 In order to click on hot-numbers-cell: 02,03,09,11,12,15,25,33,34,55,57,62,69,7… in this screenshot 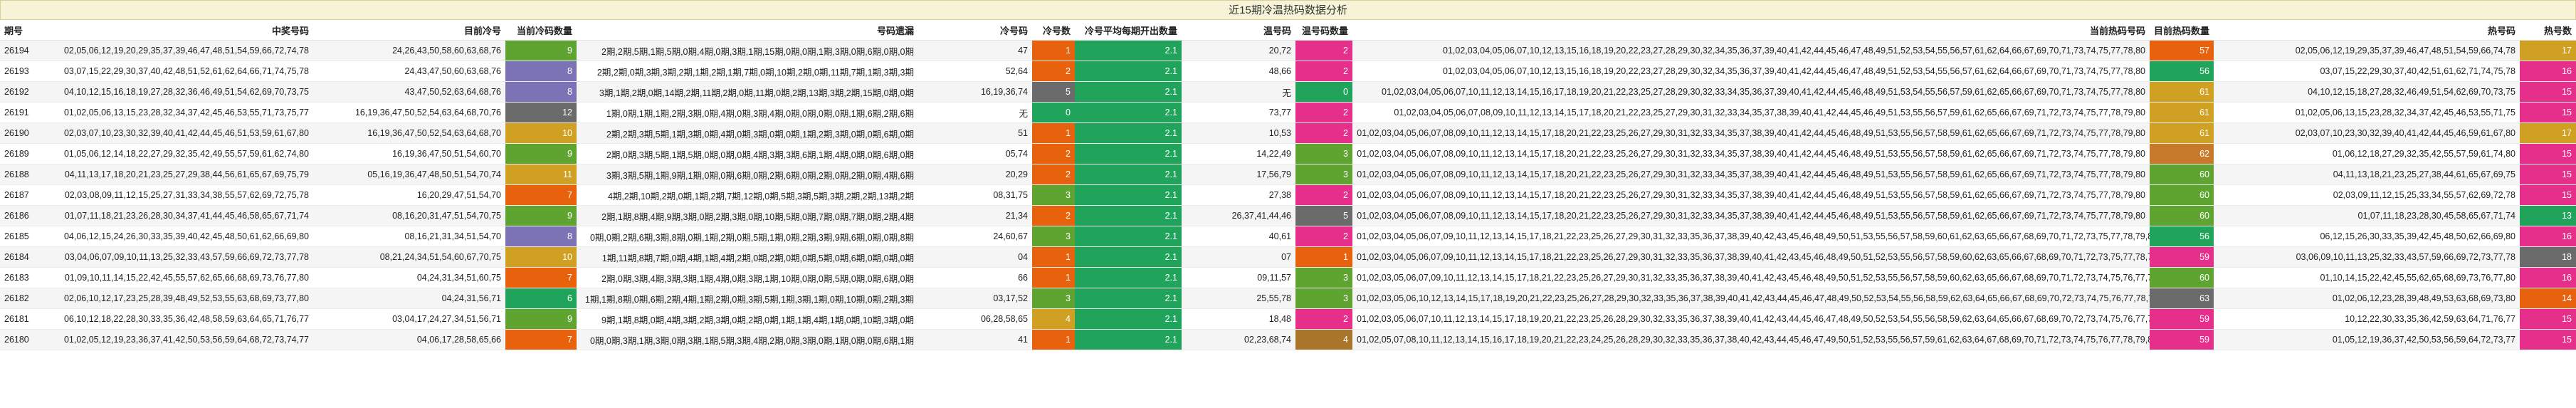, I will do `click(2367, 195)`.